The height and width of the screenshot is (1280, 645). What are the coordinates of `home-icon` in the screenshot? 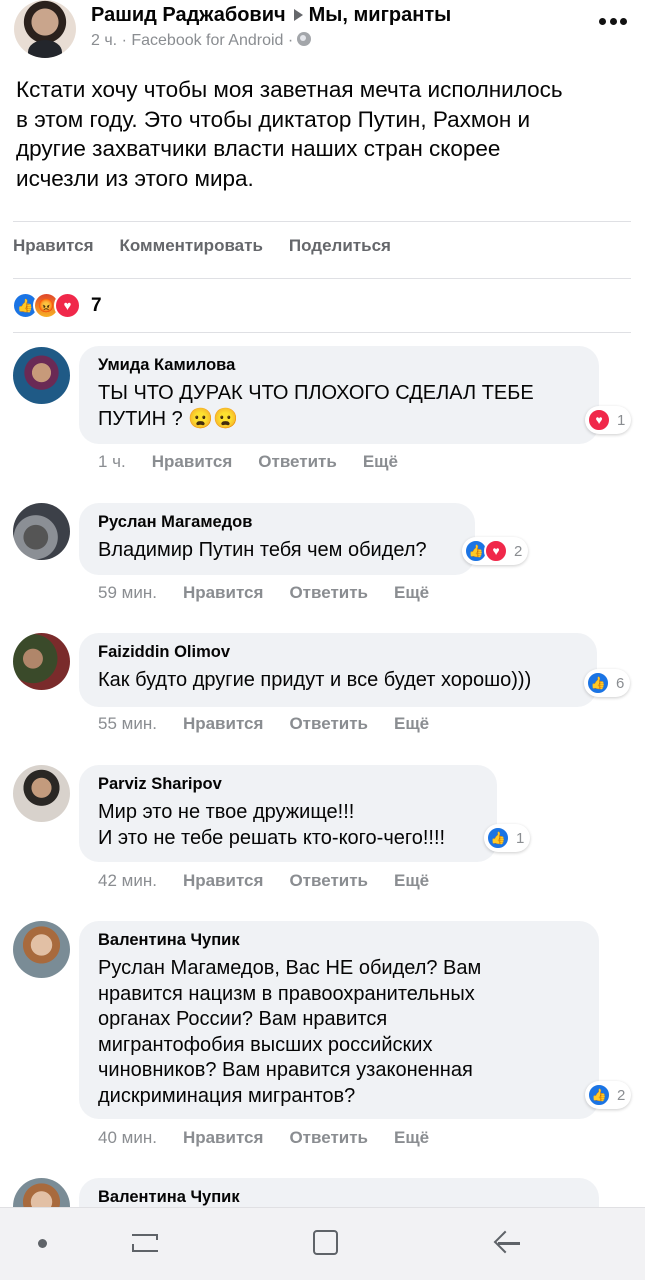 It's located at (325, 1242).